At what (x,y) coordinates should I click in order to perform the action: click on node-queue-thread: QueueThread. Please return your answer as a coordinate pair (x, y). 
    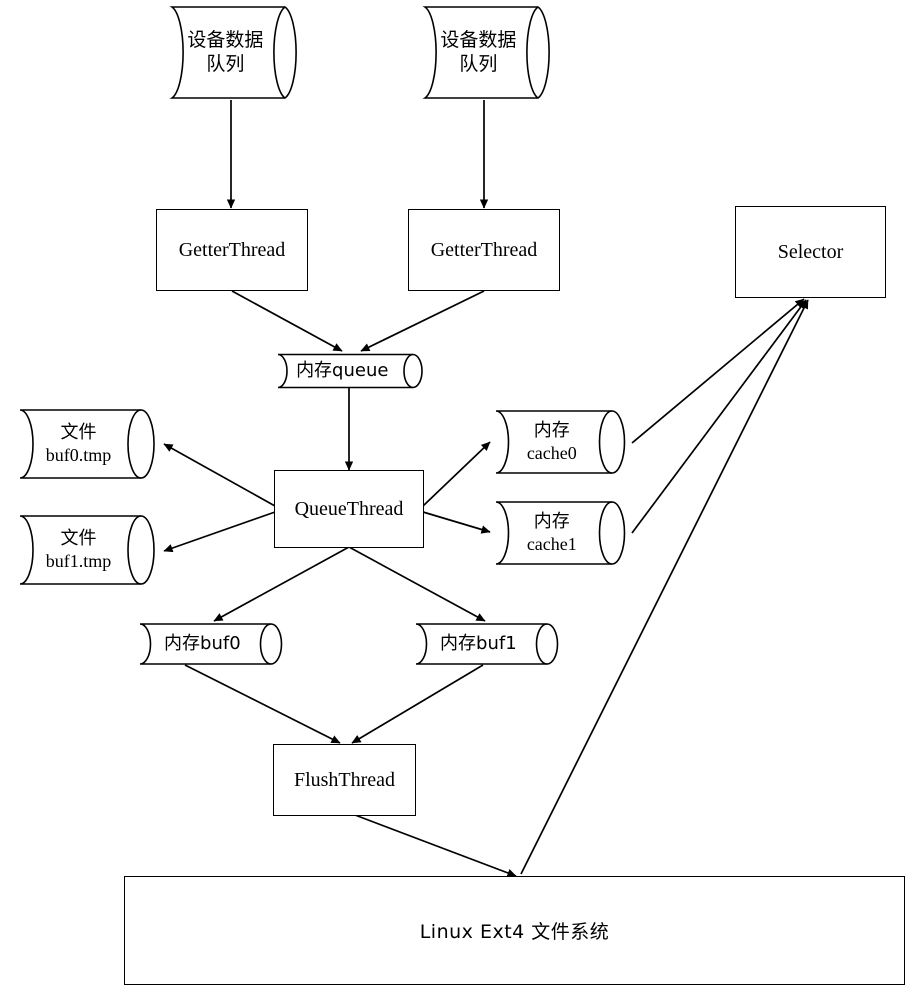
    Looking at the image, I should click on (349, 509).